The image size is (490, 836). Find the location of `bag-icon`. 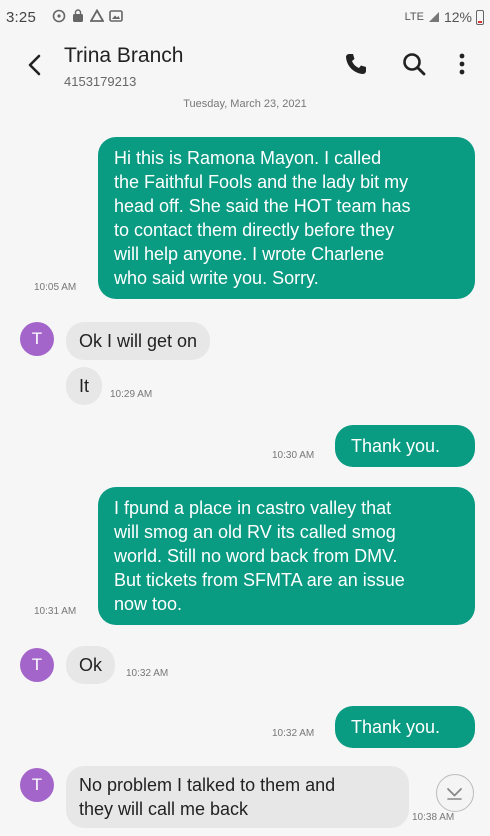

bag-icon is located at coordinates (78, 15).